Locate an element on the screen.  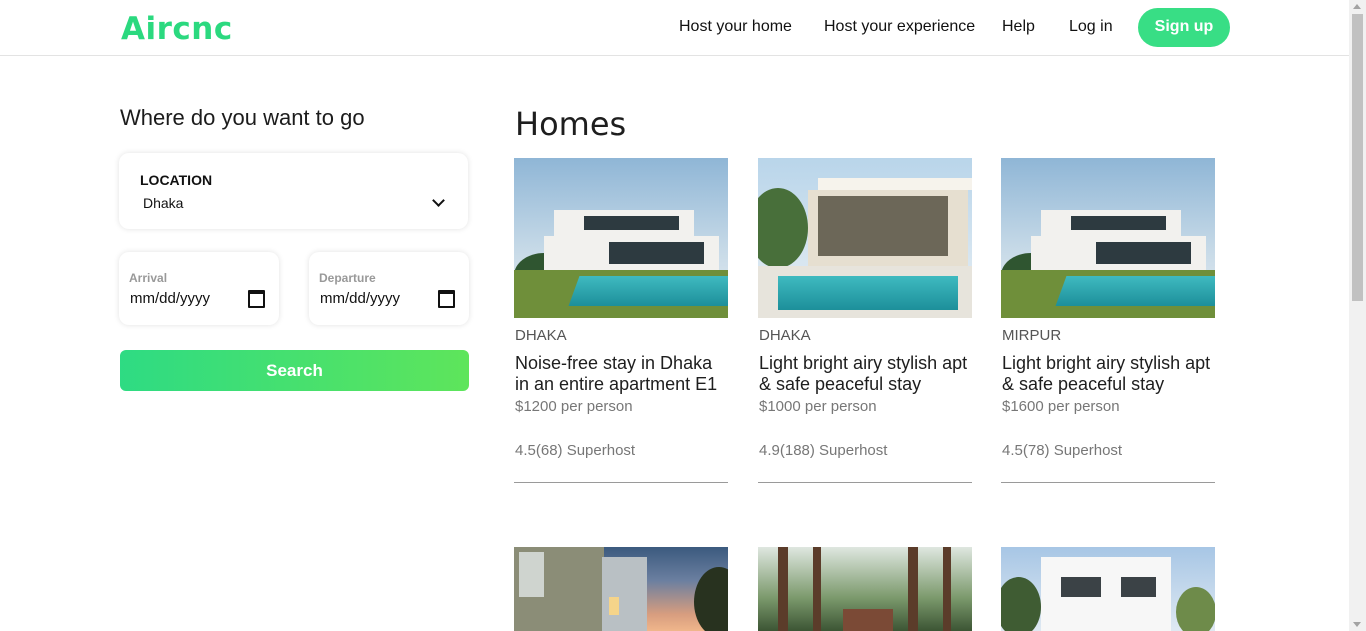
arrival-input: mm/dd/yyyy is located at coordinates (170, 298).